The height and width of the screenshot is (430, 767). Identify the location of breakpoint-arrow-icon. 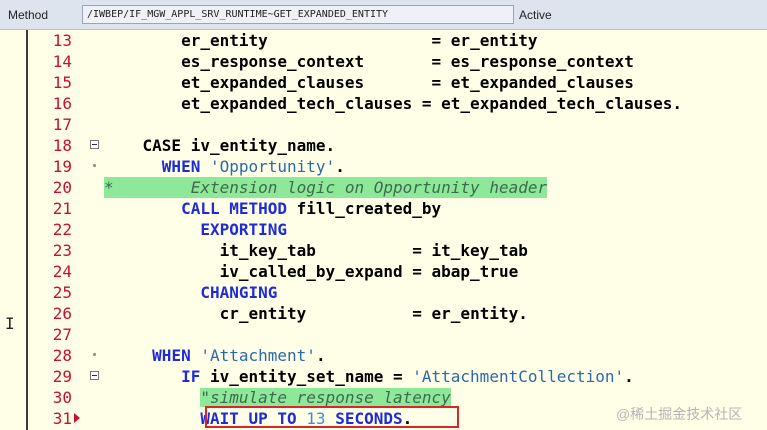
(77, 418).